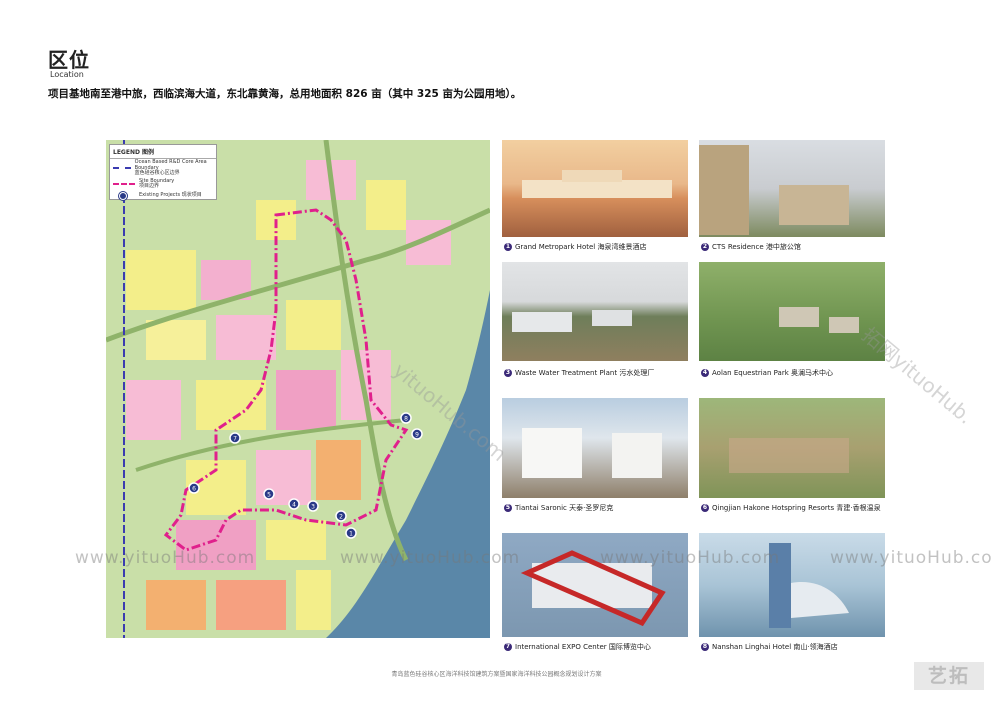 The width and height of the screenshot is (993, 702). I want to click on caption-number: 2, so click(705, 247).